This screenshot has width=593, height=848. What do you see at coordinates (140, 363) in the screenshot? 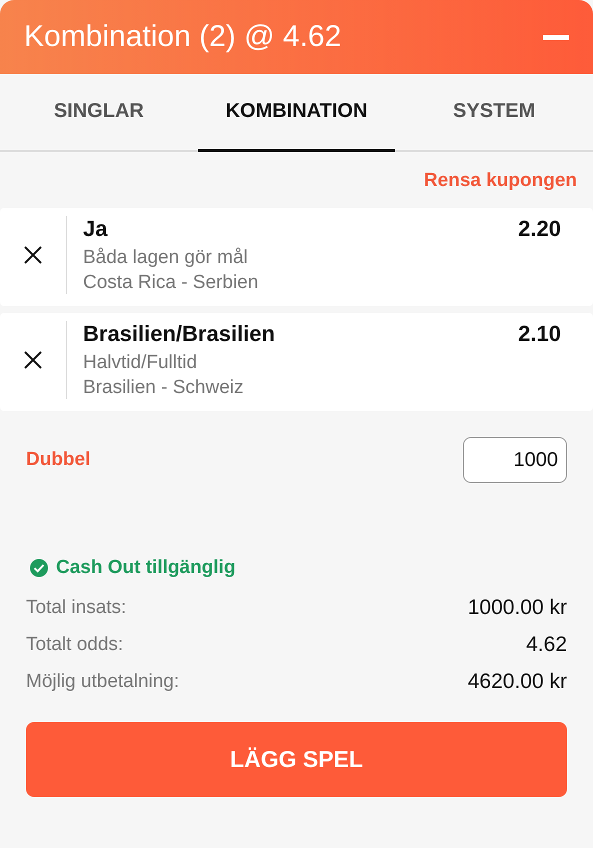
I see `market-name: Halvtid/Fulltid` at bounding box center [140, 363].